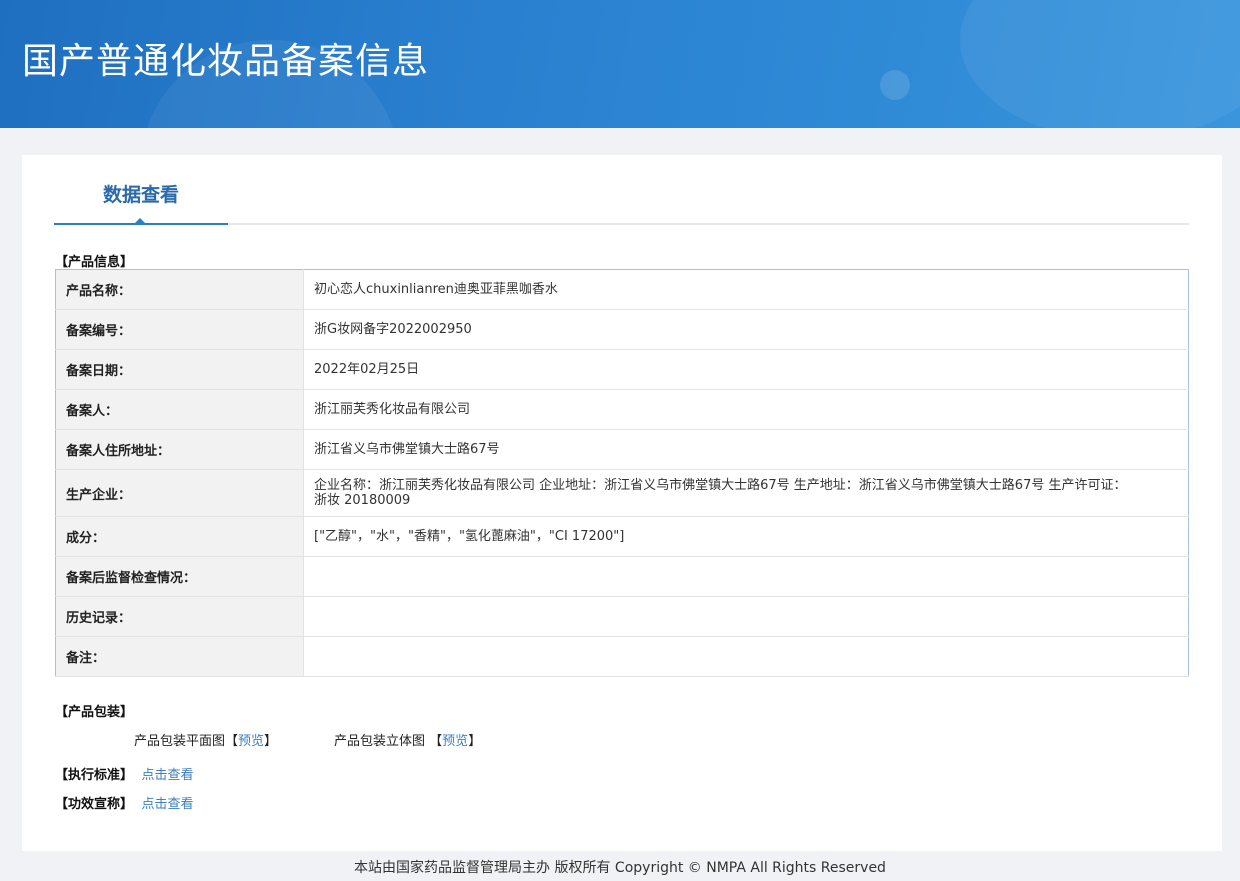  Describe the element at coordinates (746, 289) in the screenshot. I see `row-value: 初心恋人chuxinlianren迪奥亚菲黑咖香水` at that location.